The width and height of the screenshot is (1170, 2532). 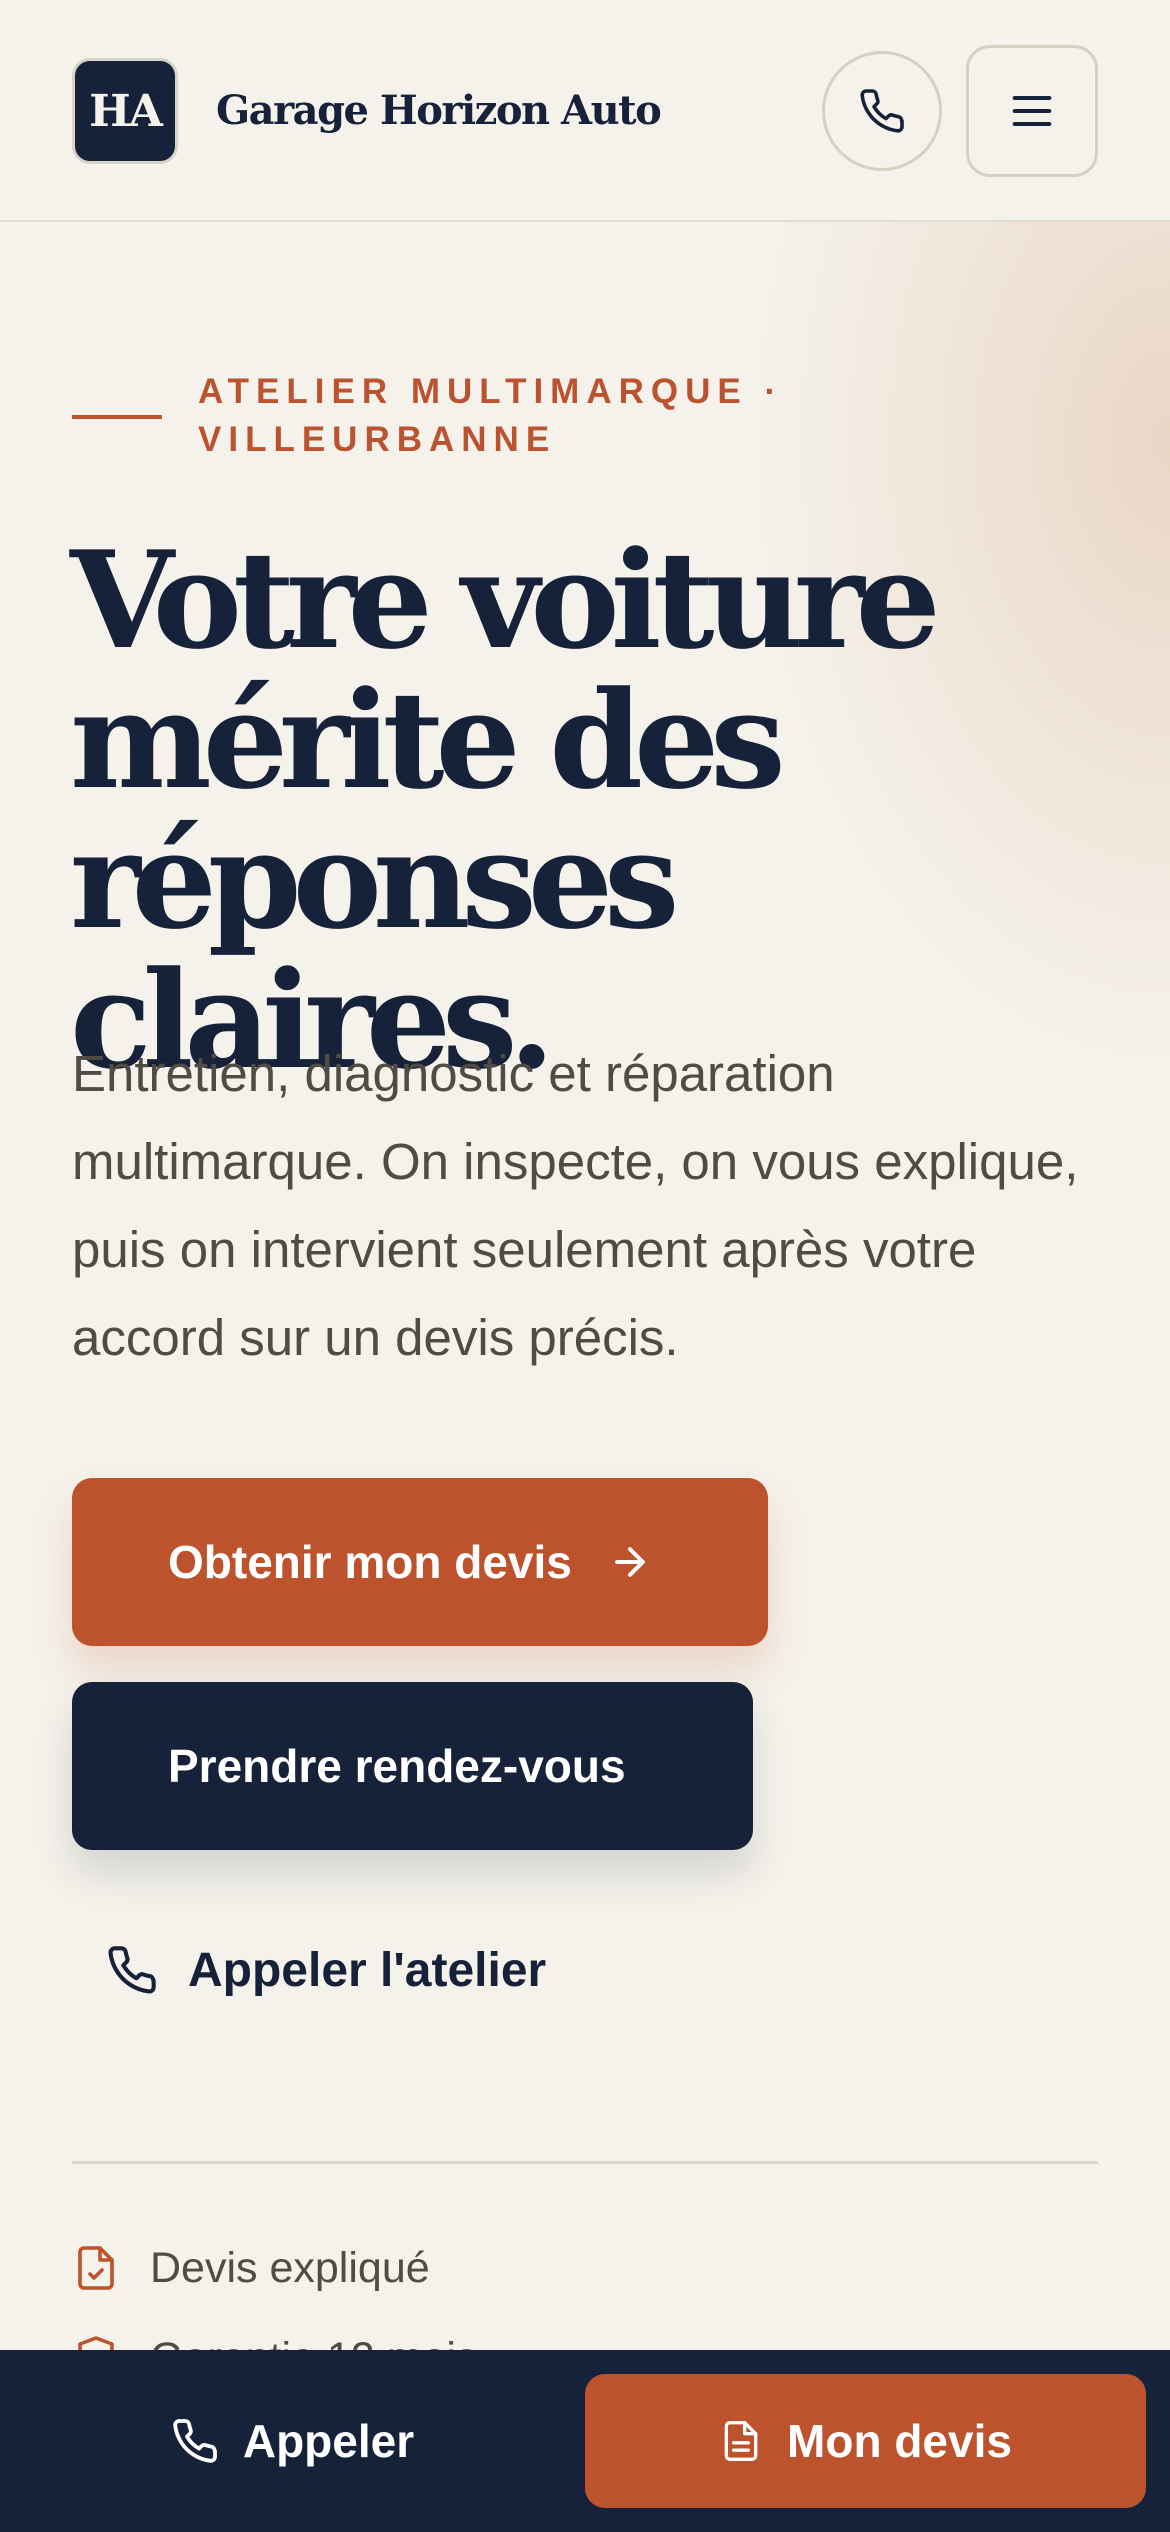 What do you see at coordinates (428, 740) in the screenshot?
I see `headline-line: mérite des` at bounding box center [428, 740].